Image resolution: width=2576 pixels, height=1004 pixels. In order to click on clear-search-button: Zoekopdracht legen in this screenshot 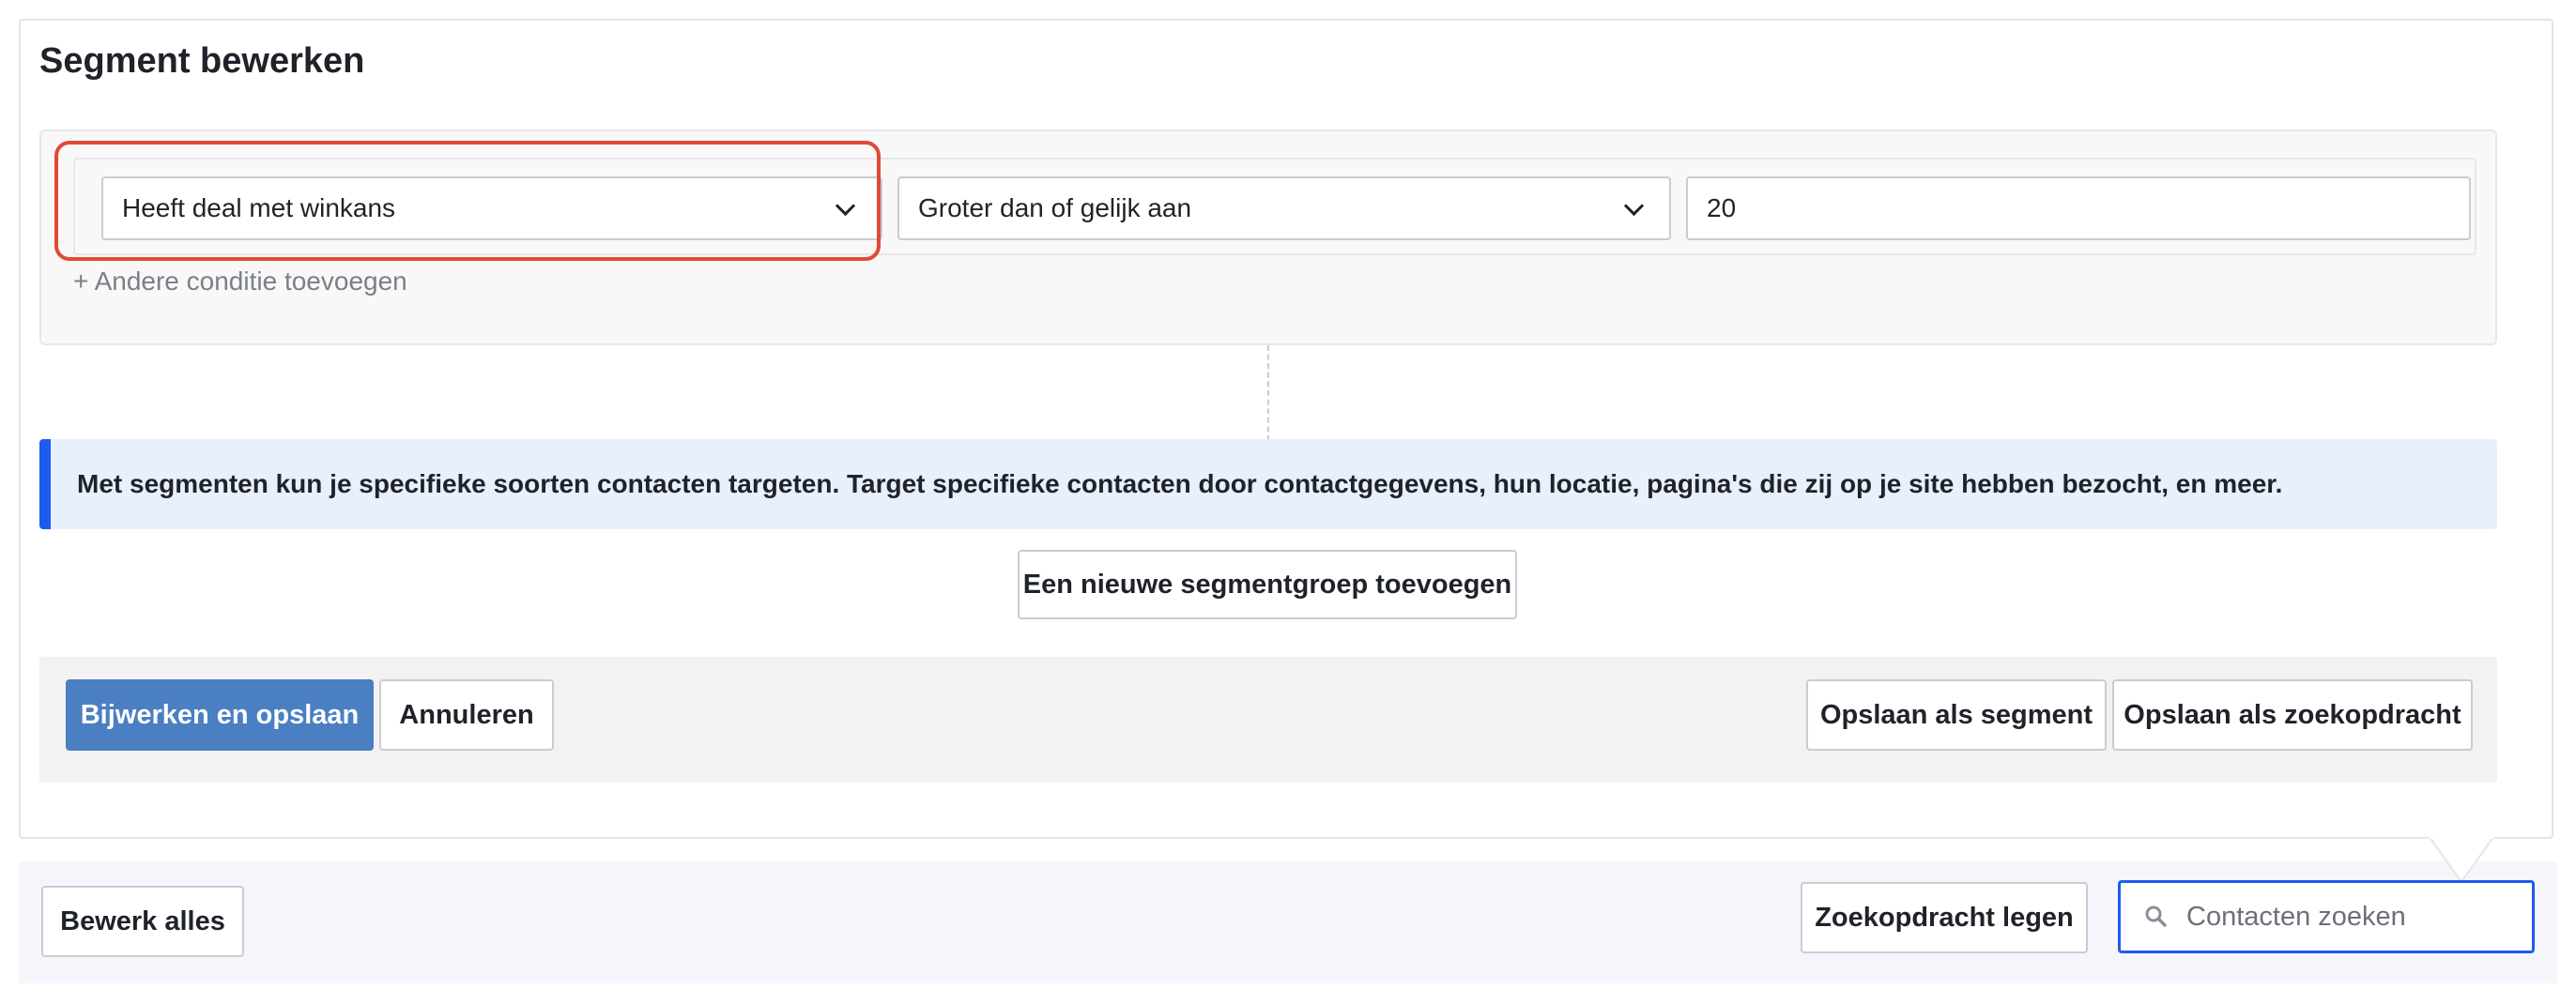, I will do `click(1945, 917)`.